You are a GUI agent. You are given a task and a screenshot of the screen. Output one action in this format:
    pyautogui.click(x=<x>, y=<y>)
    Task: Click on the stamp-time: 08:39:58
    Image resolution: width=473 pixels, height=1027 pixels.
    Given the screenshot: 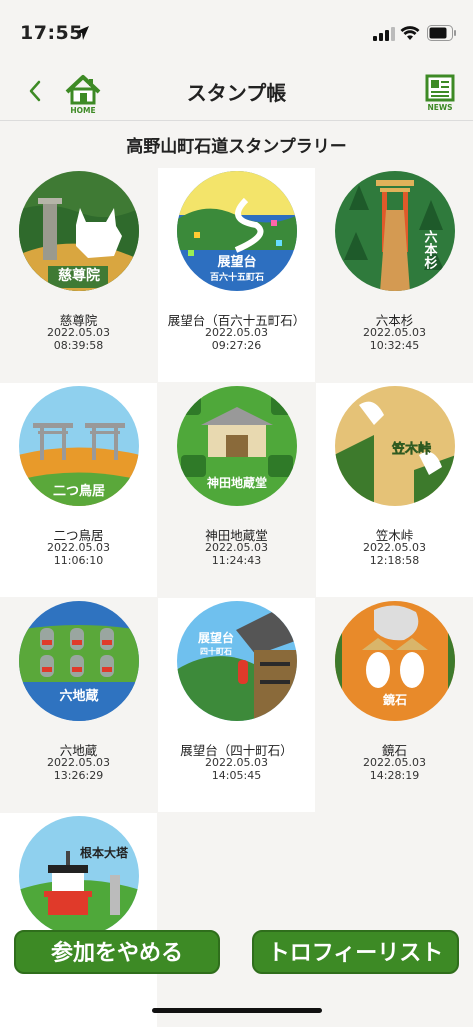 What is the action you would take?
    pyautogui.click(x=78, y=345)
    